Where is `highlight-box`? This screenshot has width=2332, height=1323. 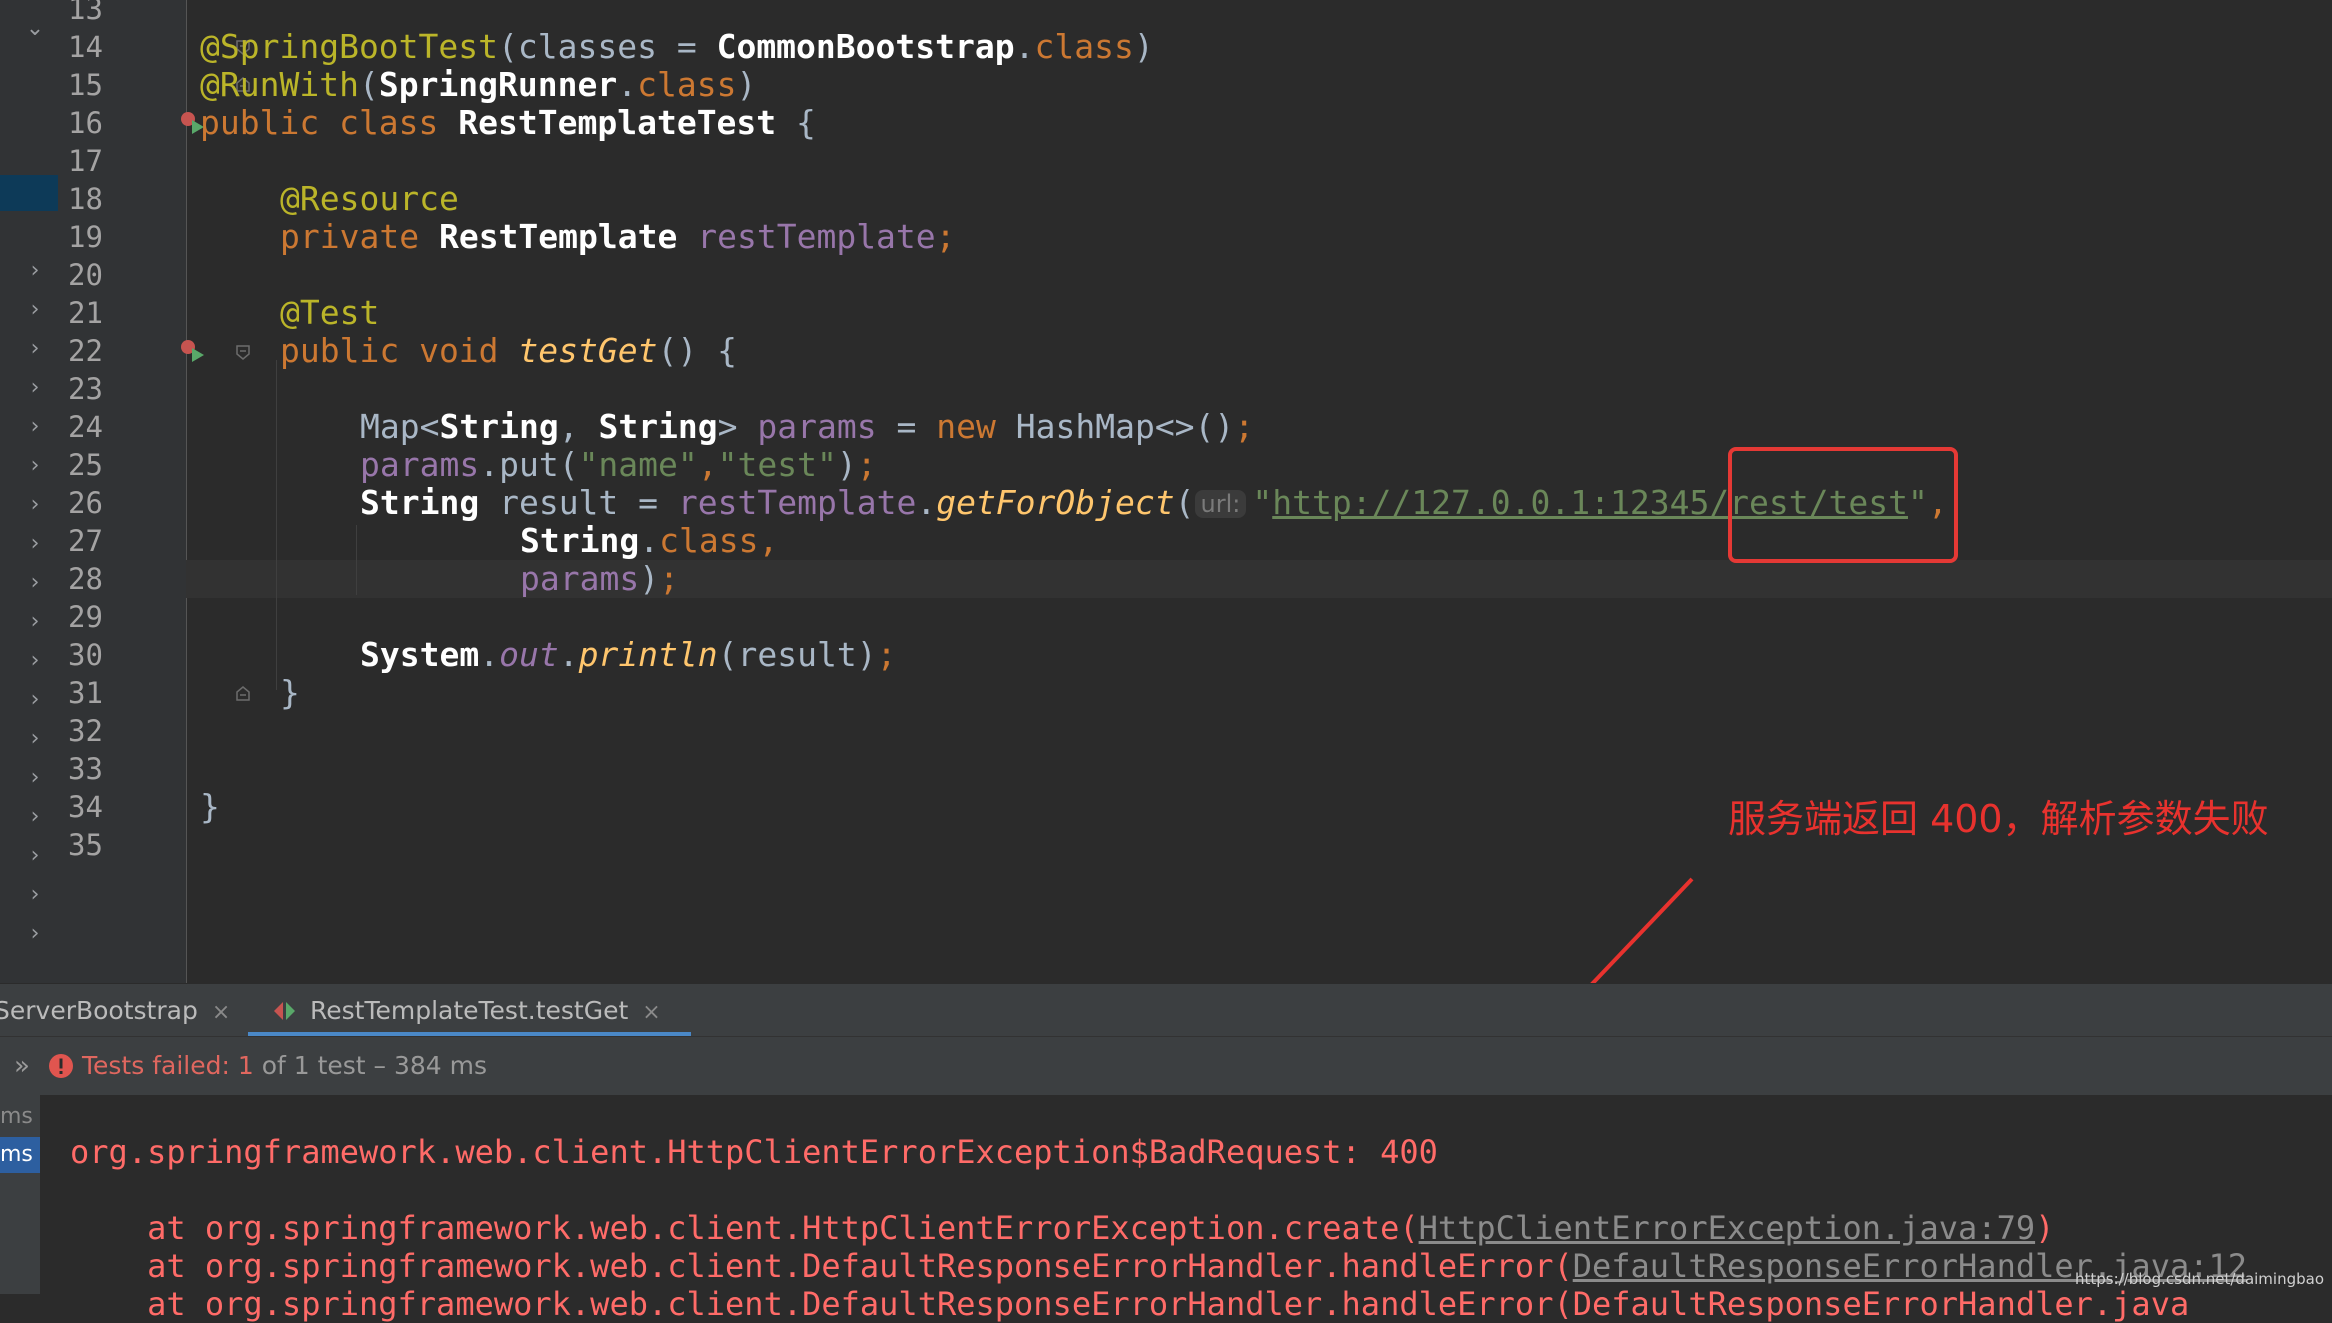 highlight-box is located at coordinates (1843, 505).